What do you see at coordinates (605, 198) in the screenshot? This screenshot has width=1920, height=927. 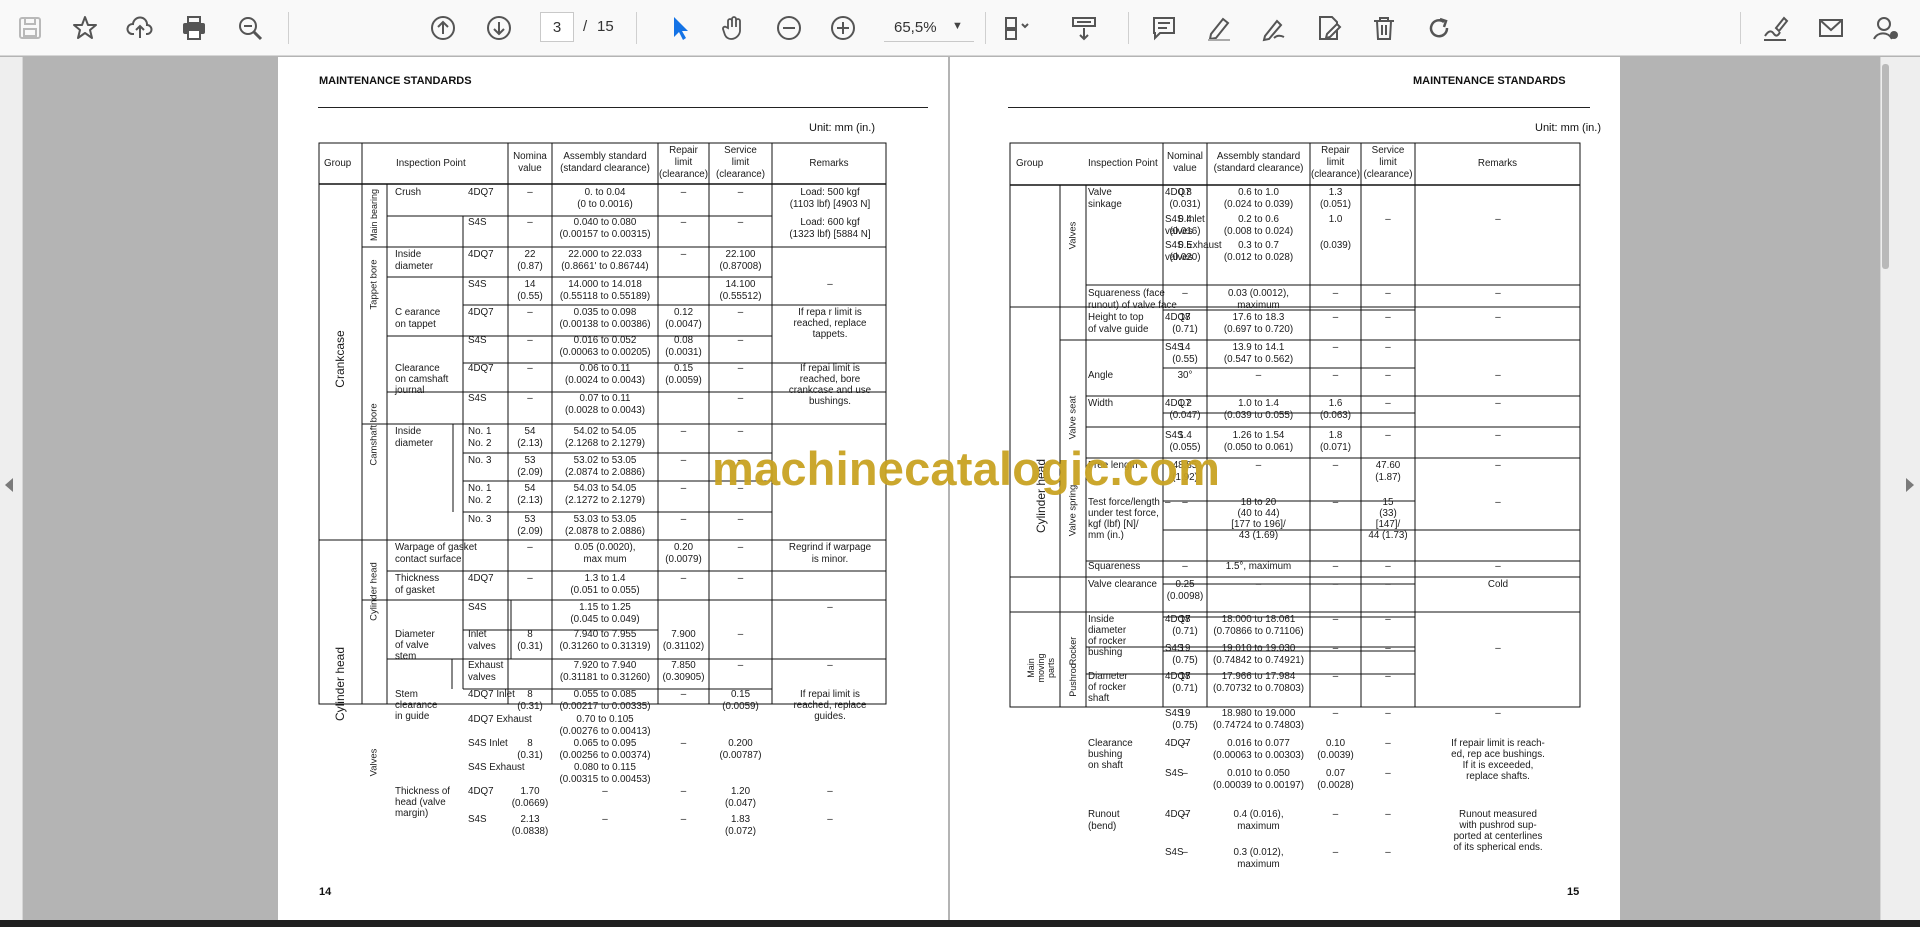 I see `table-cell: 0. to 0.04 (0 to 0.0016)` at bounding box center [605, 198].